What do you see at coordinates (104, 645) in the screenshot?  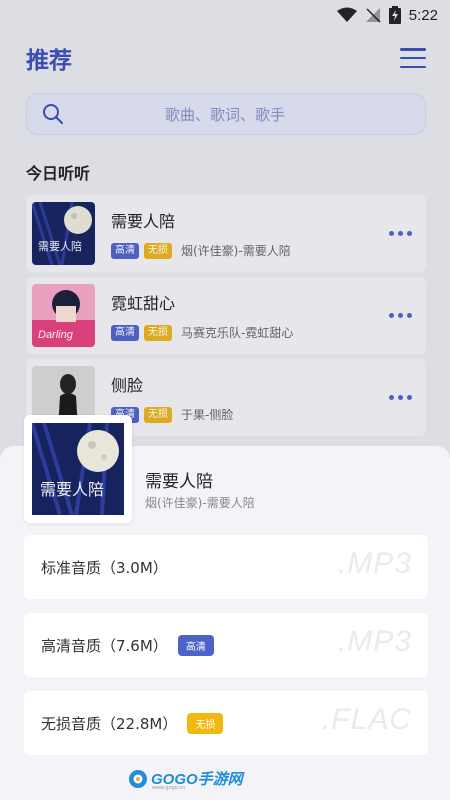 I see `quality-label: 高清音质（7.6M）` at bounding box center [104, 645].